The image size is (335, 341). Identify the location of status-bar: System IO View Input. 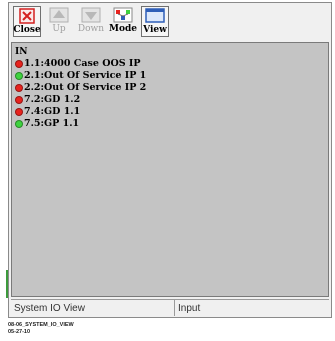
(170, 307).